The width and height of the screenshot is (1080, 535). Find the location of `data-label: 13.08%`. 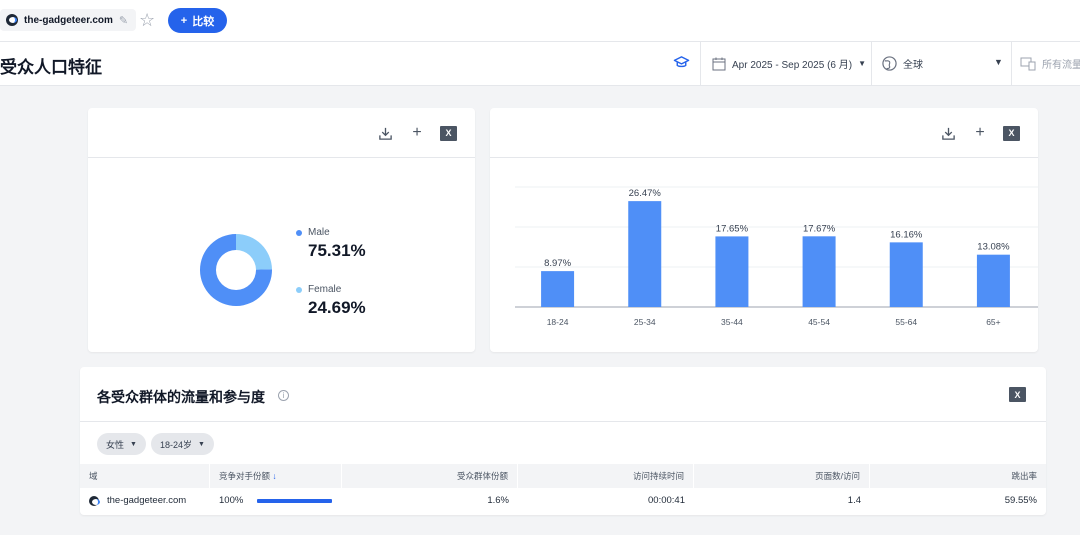

data-label: 13.08% is located at coordinates (993, 247).